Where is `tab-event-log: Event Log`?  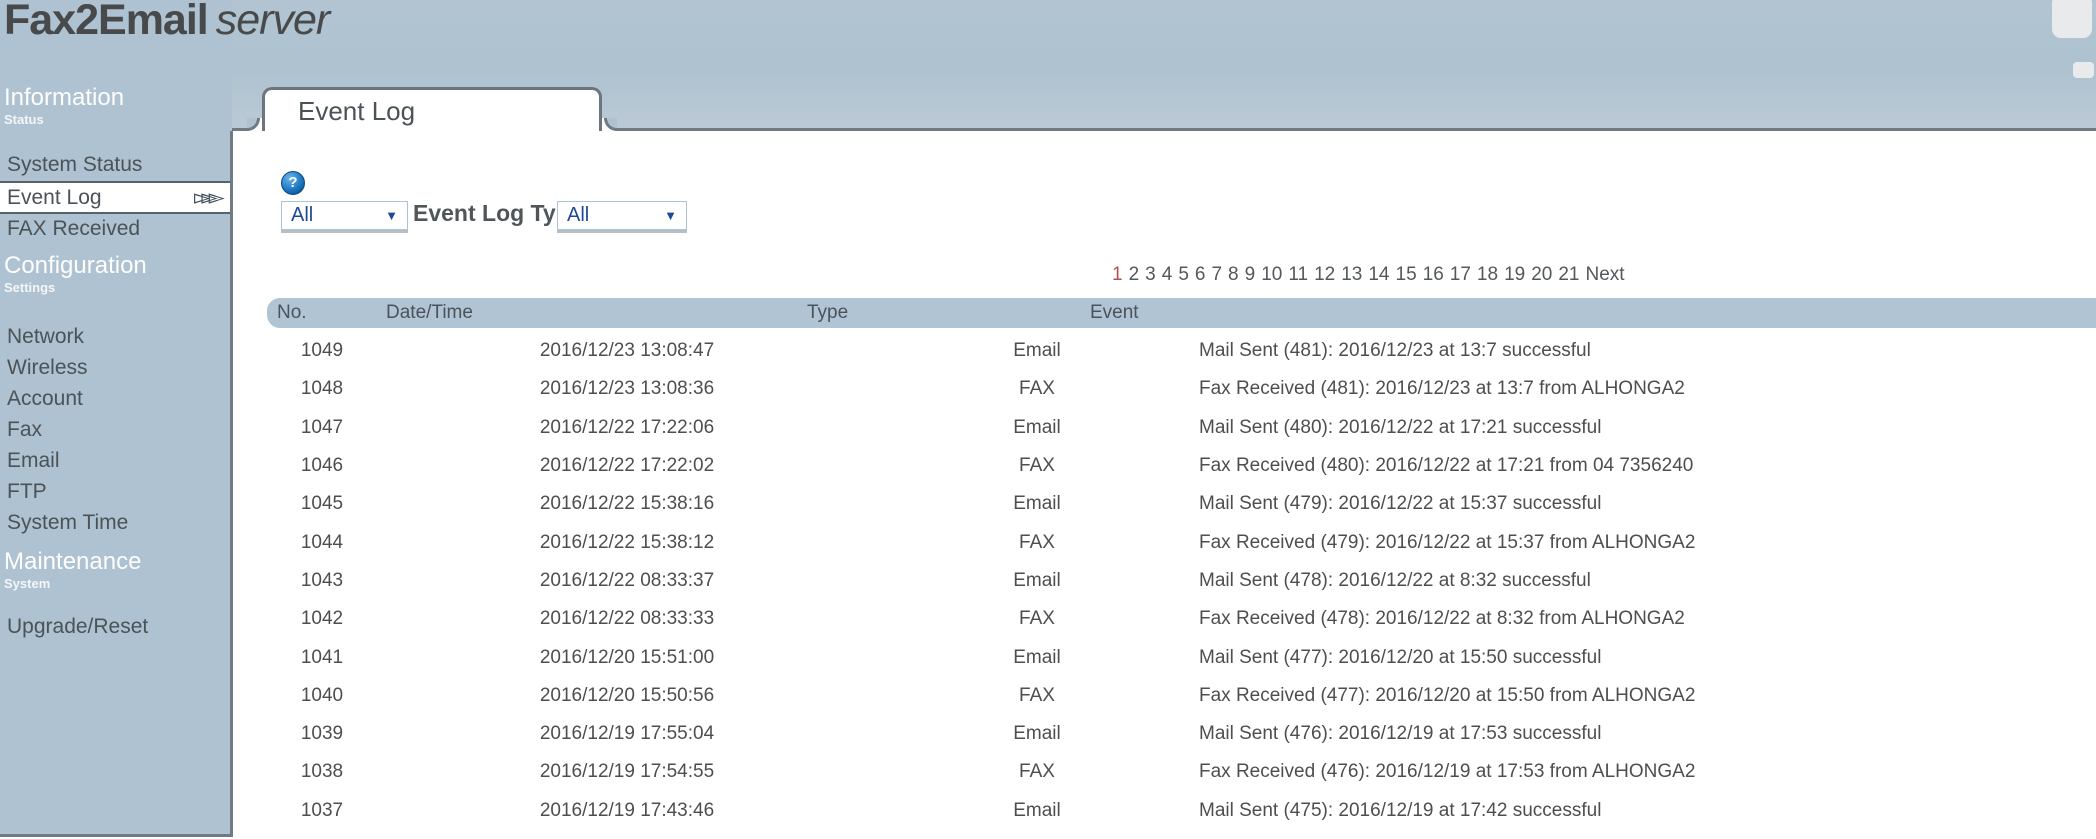
tab-event-log: Event Log is located at coordinates (432, 110).